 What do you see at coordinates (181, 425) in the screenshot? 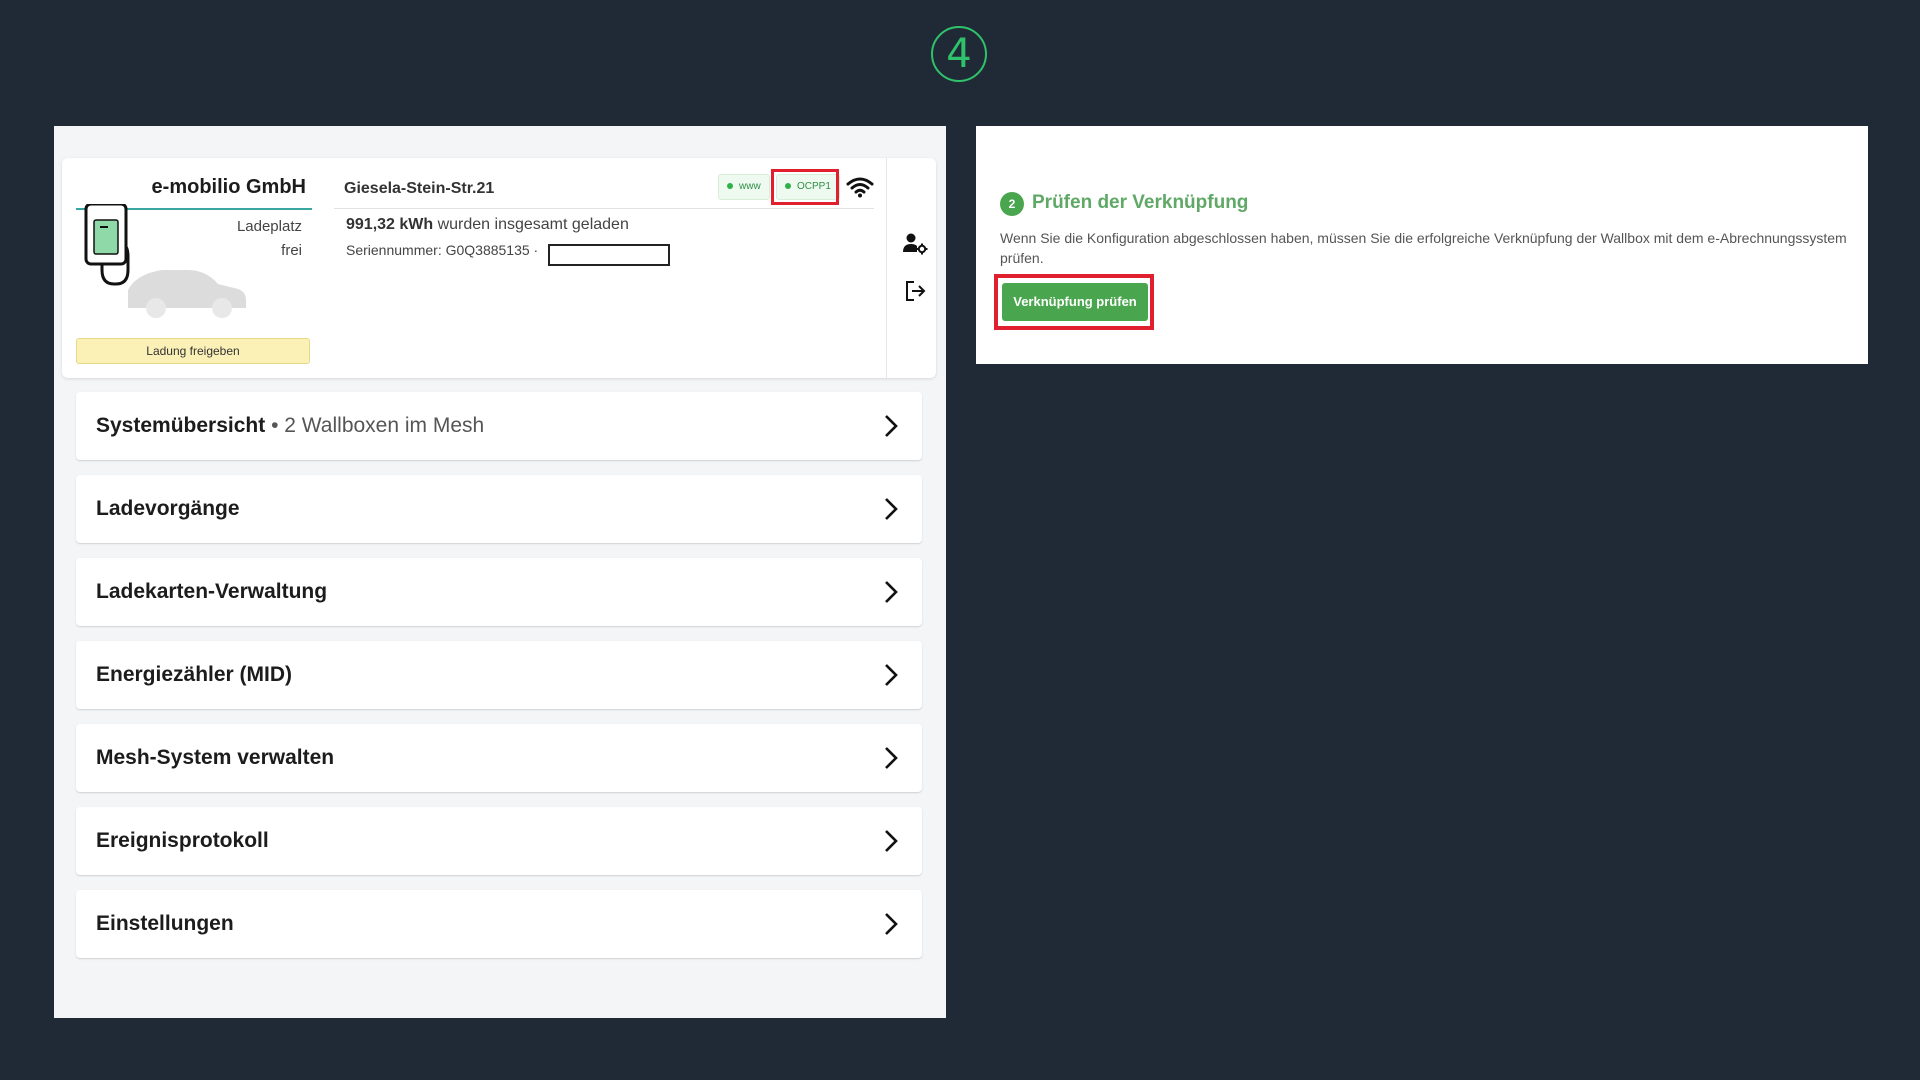
I see `menu-item-title: Systemübersicht` at bounding box center [181, 425].